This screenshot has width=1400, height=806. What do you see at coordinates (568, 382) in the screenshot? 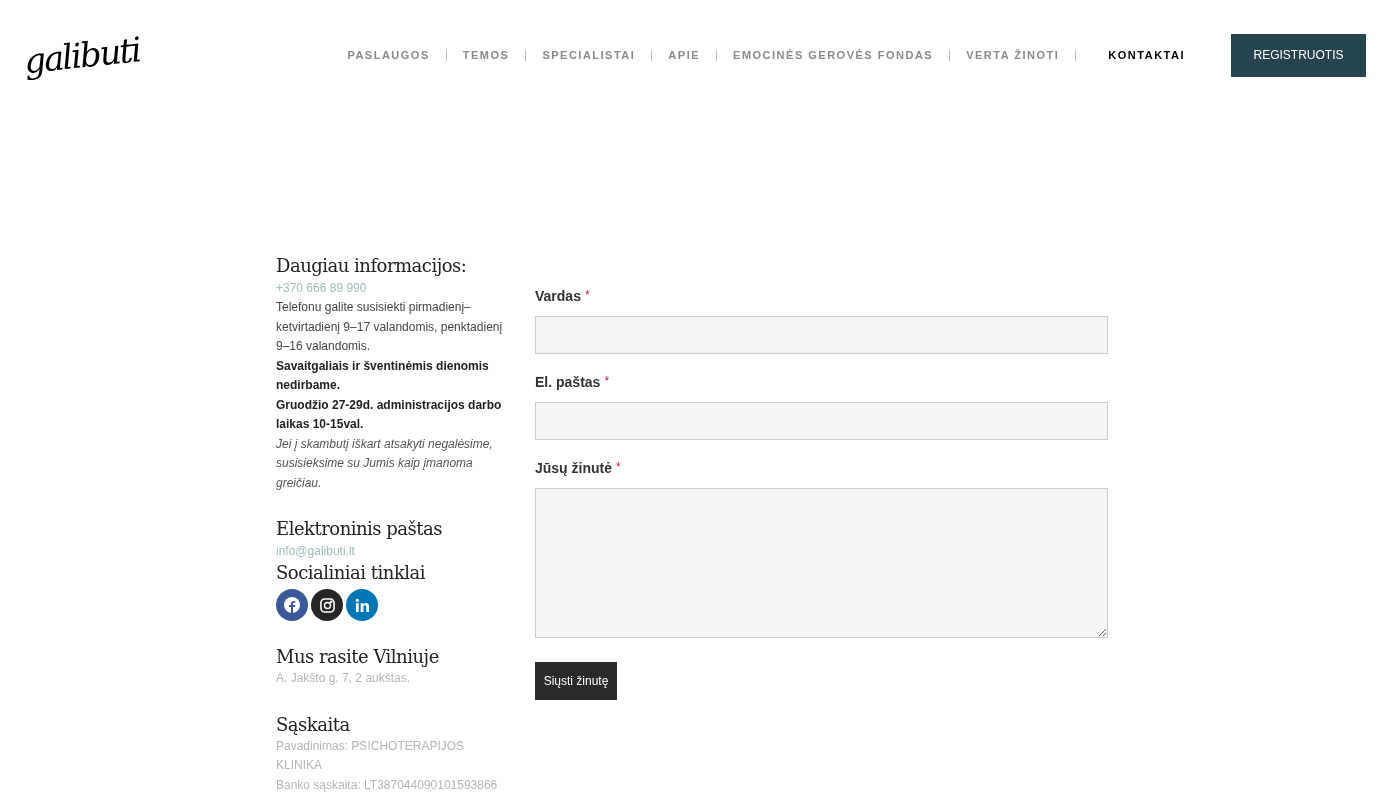
I see `field-label: El. paštas` at bounding box center [568, 382].